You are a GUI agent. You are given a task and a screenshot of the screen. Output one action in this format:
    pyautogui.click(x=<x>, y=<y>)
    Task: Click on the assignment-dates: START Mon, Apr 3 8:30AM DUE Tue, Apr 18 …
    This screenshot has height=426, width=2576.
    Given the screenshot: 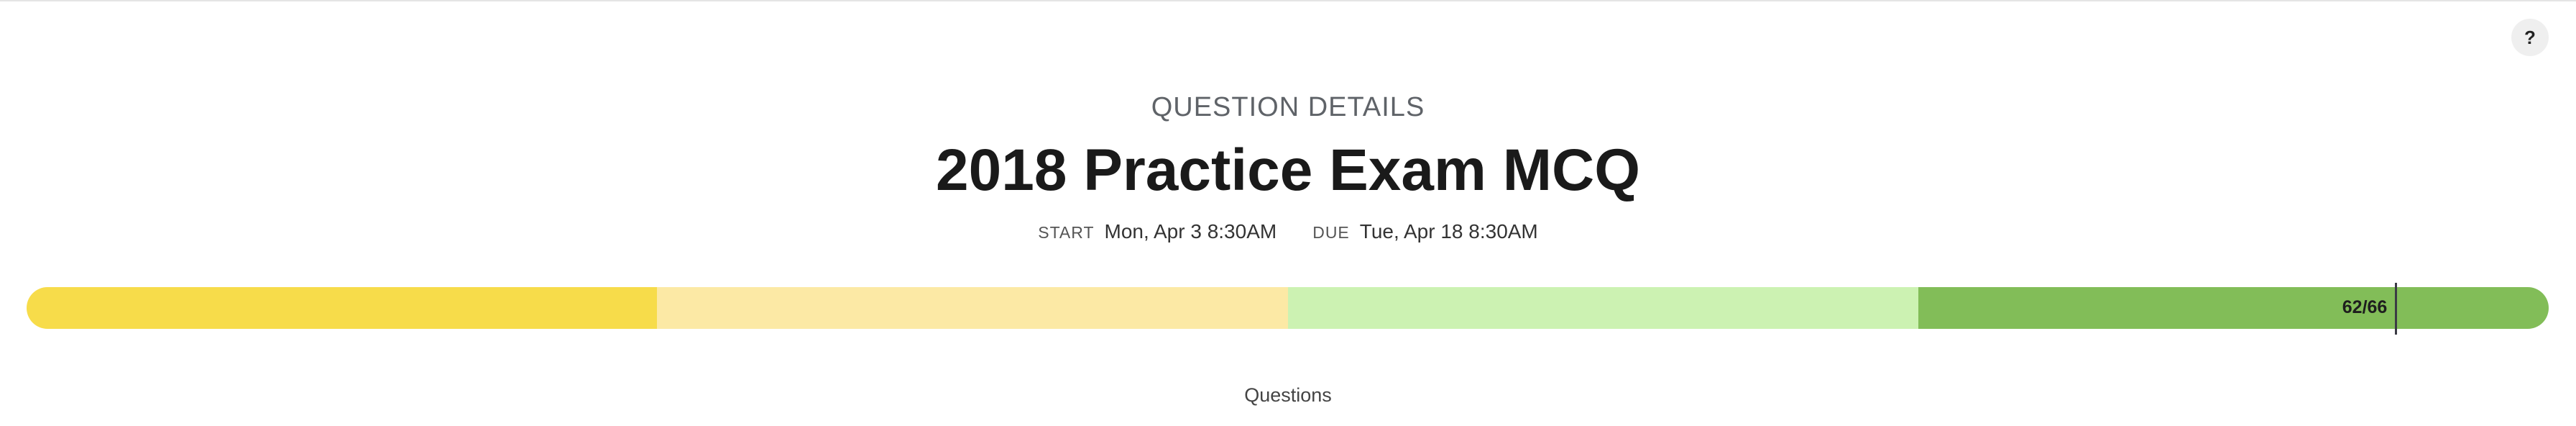 What is the action you would take?
    pyautogui.click(x=1288, y=232)
    